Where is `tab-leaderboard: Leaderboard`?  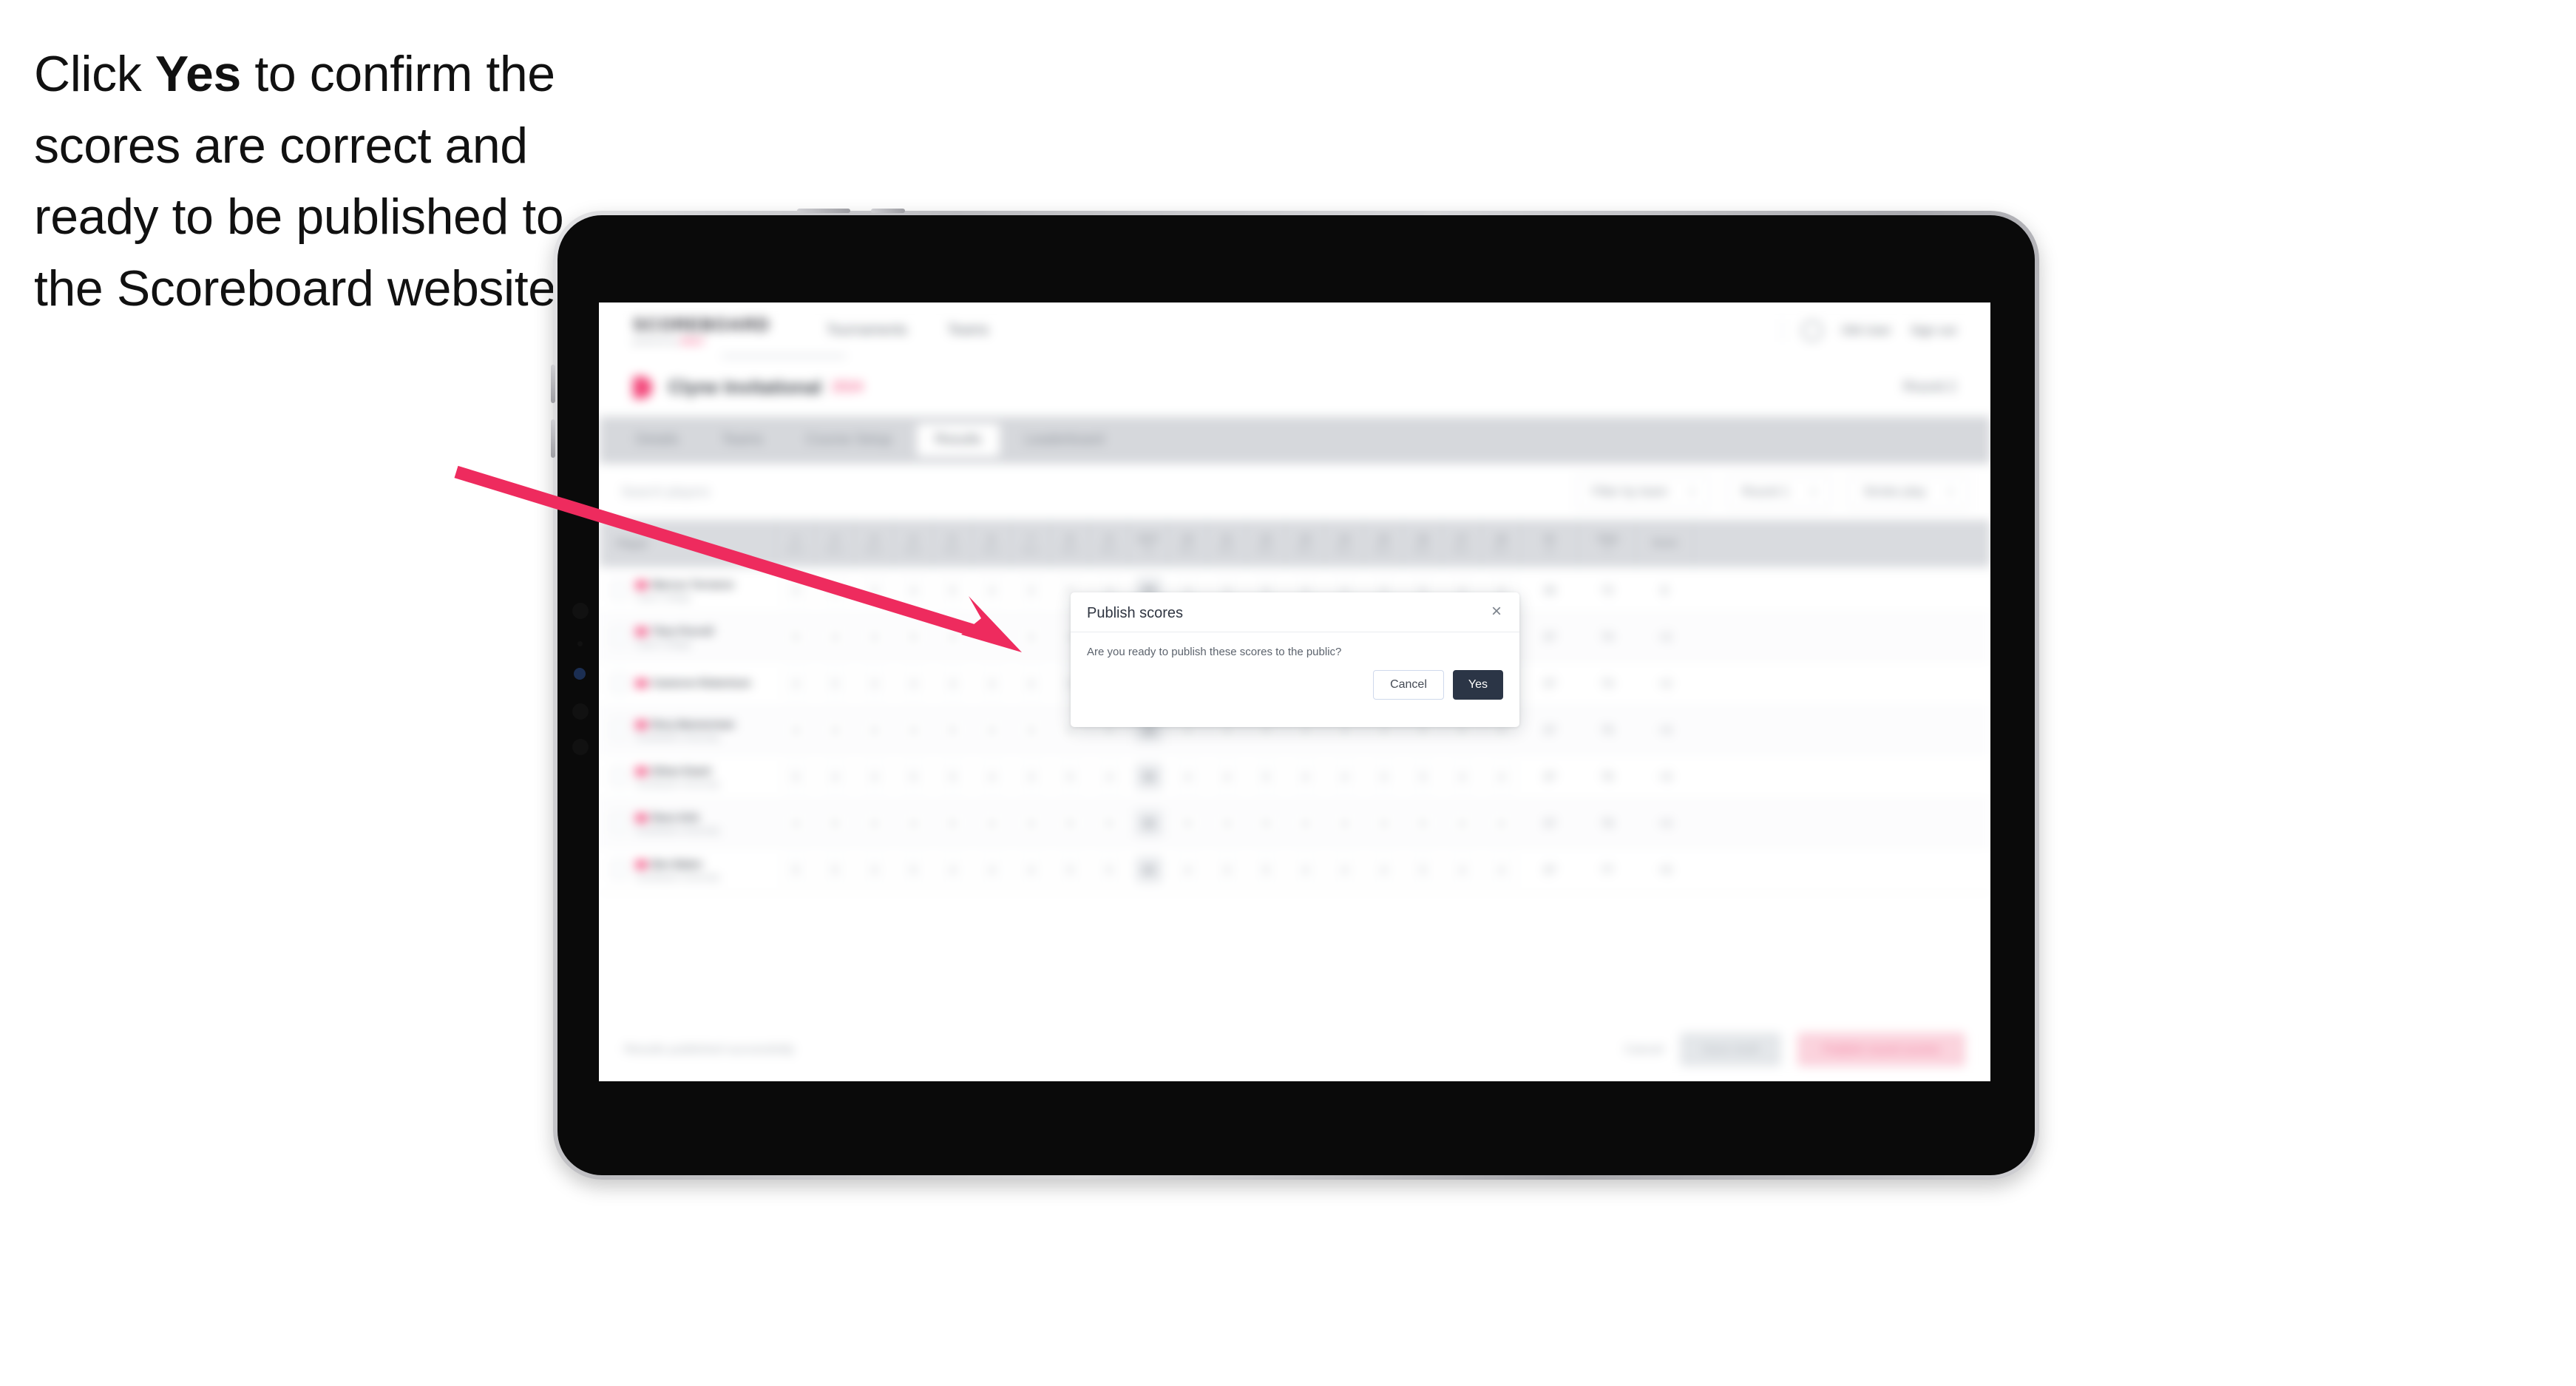
tab-leaderboard: Leaderboard is located at coordinates (1064, 440).